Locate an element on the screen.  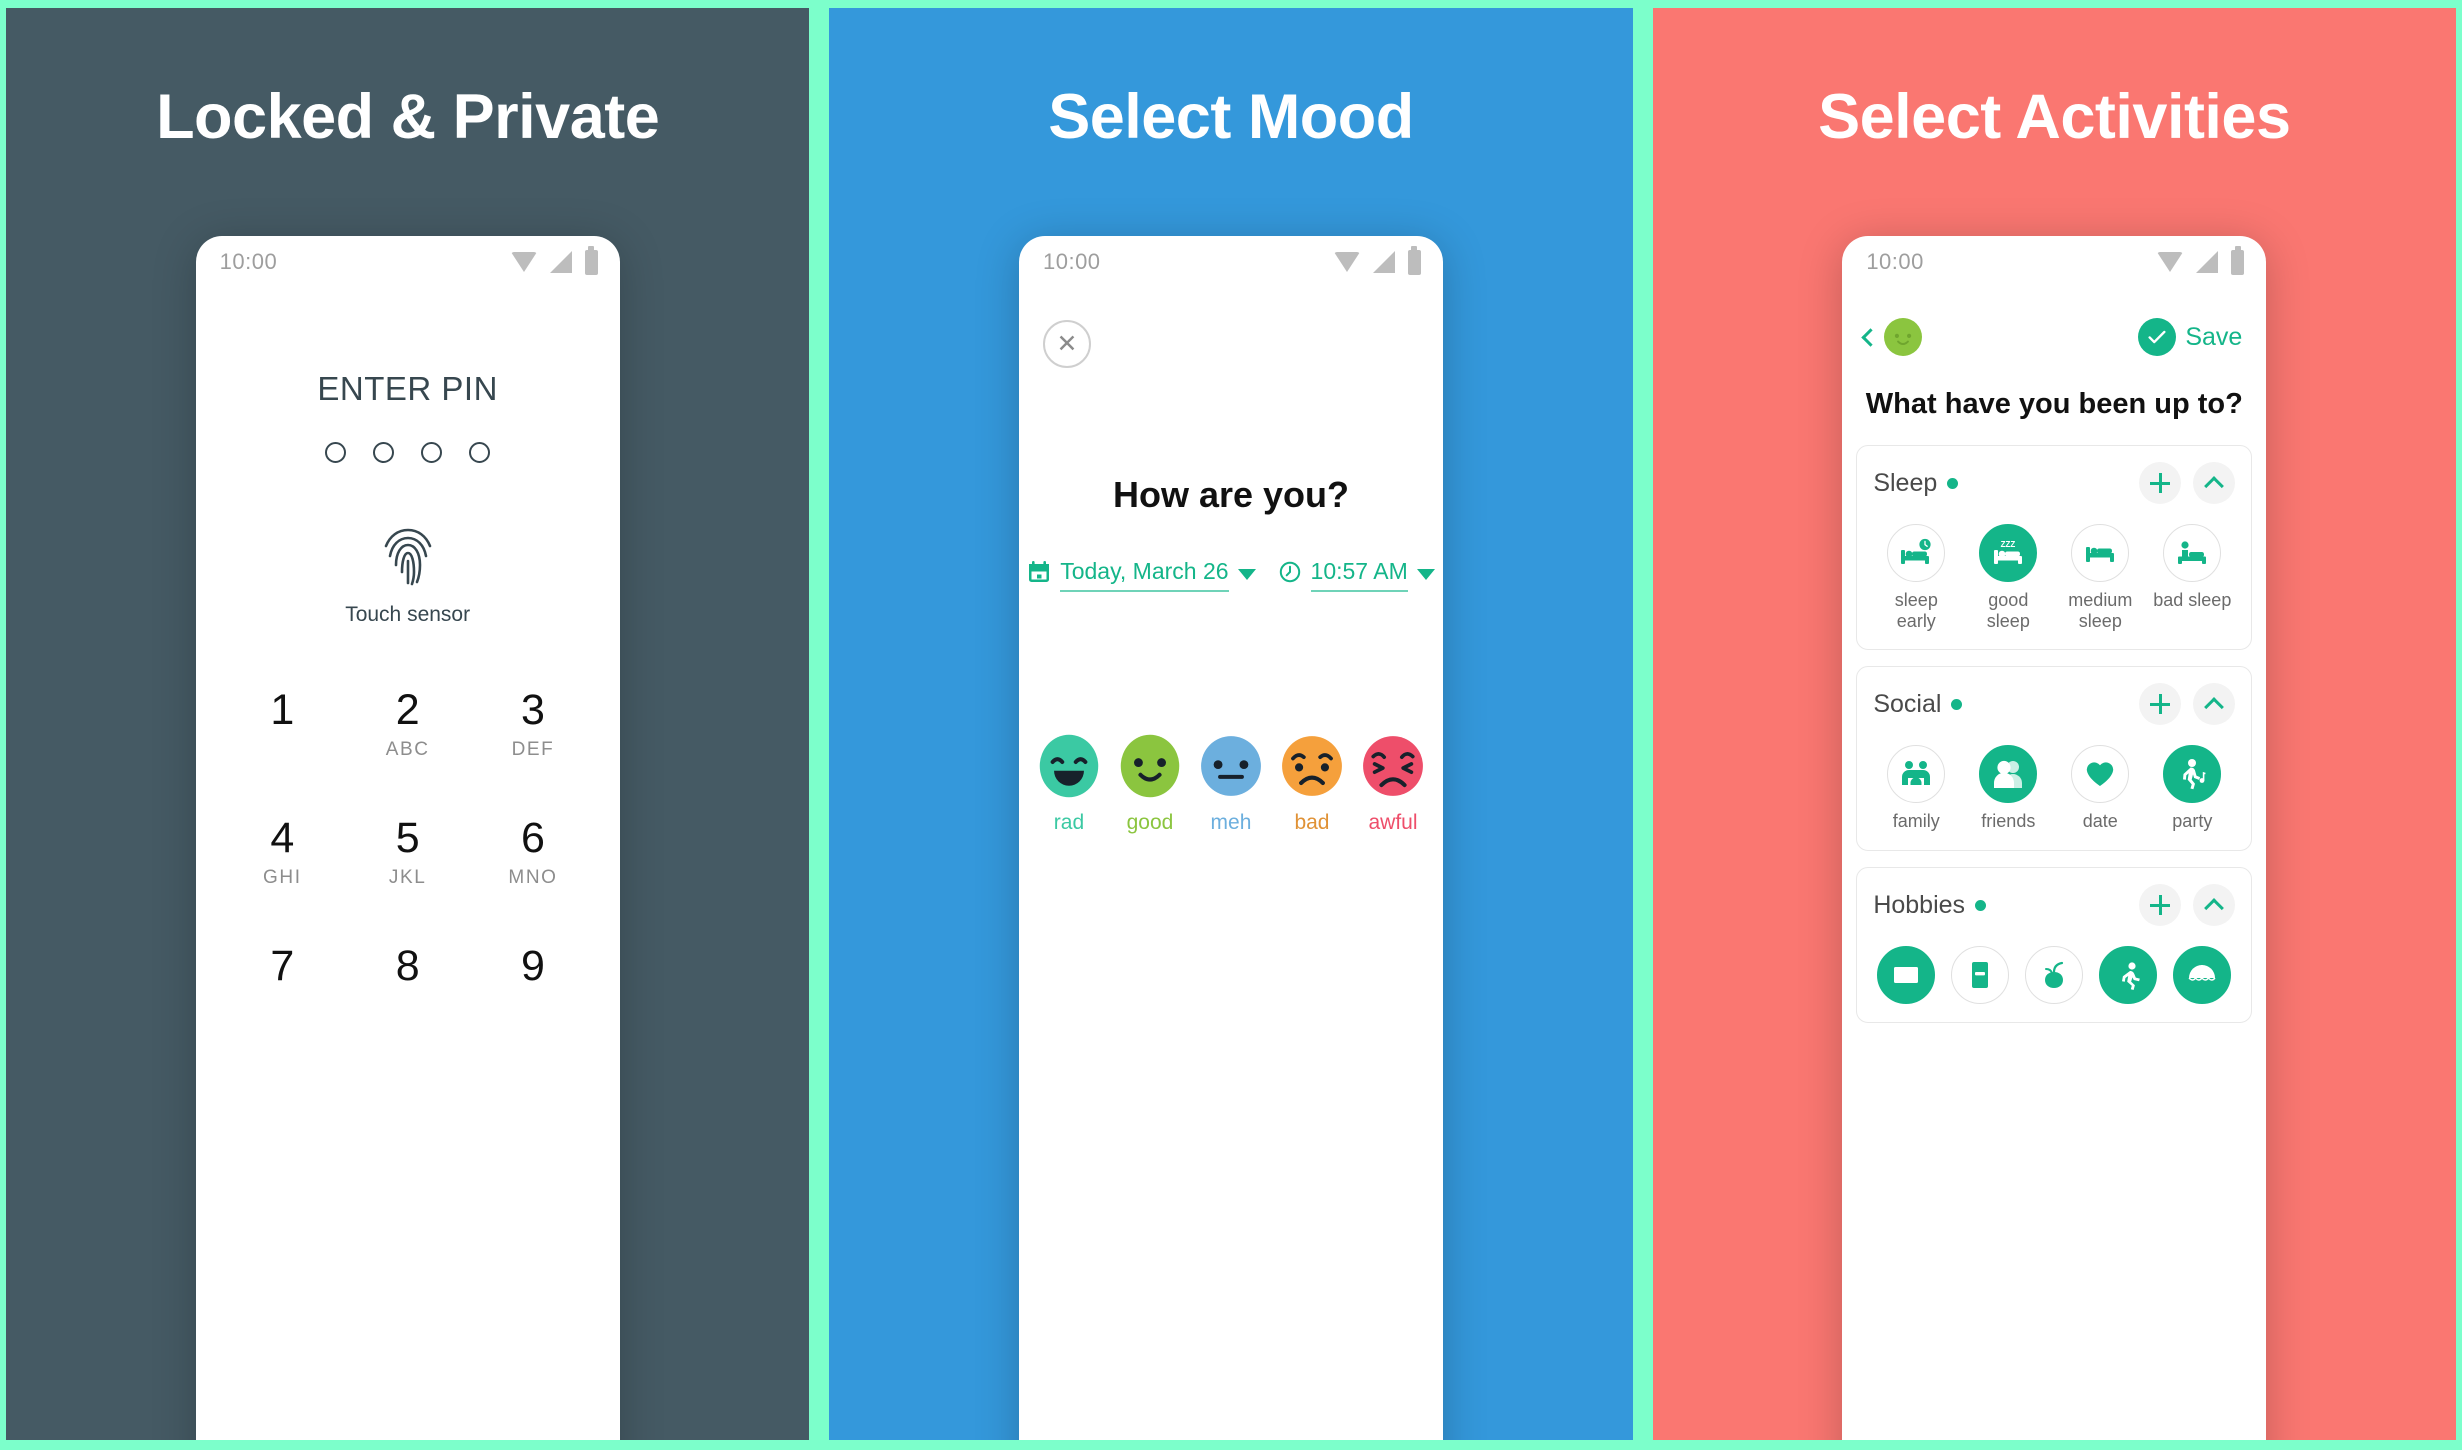
check-circle-icon is located at coordinates (2157, 337).